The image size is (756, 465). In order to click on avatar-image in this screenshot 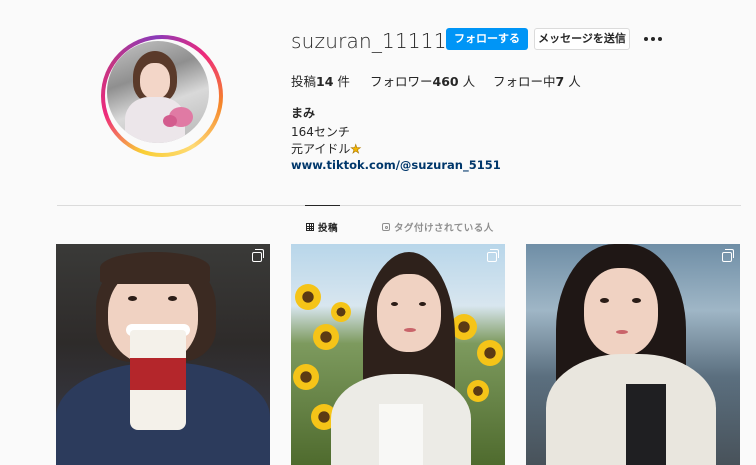, I will do `click(158, 92)`.